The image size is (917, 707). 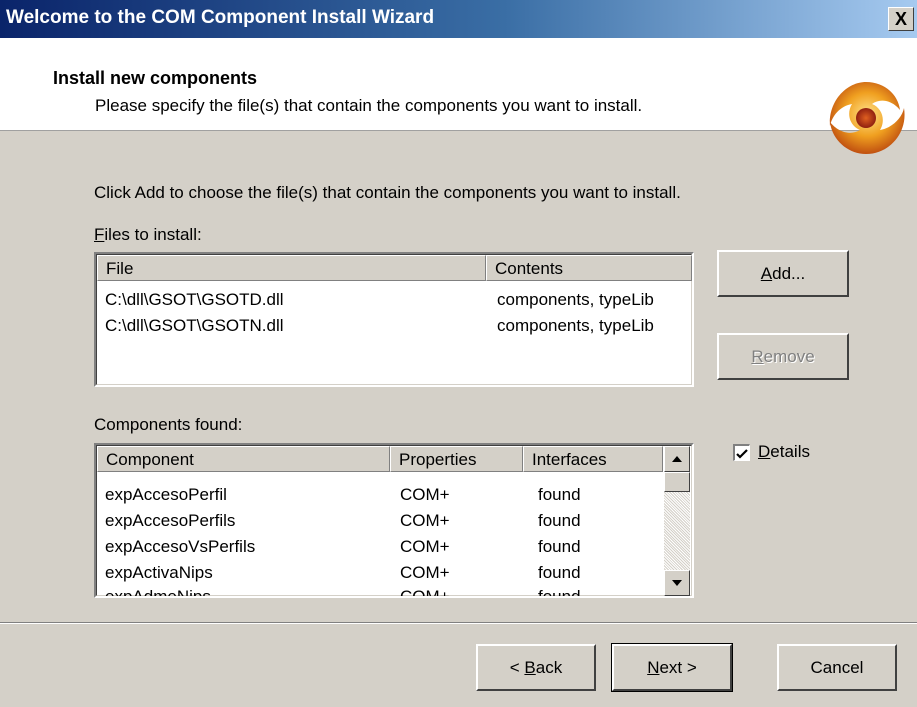 I want to click on cancel-button: Cancel, so click(x=837, y=667).